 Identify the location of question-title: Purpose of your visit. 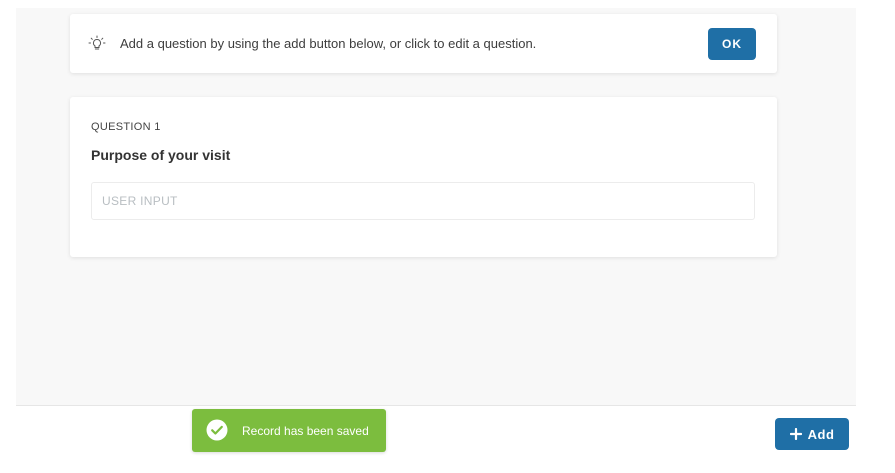
(161, 155).